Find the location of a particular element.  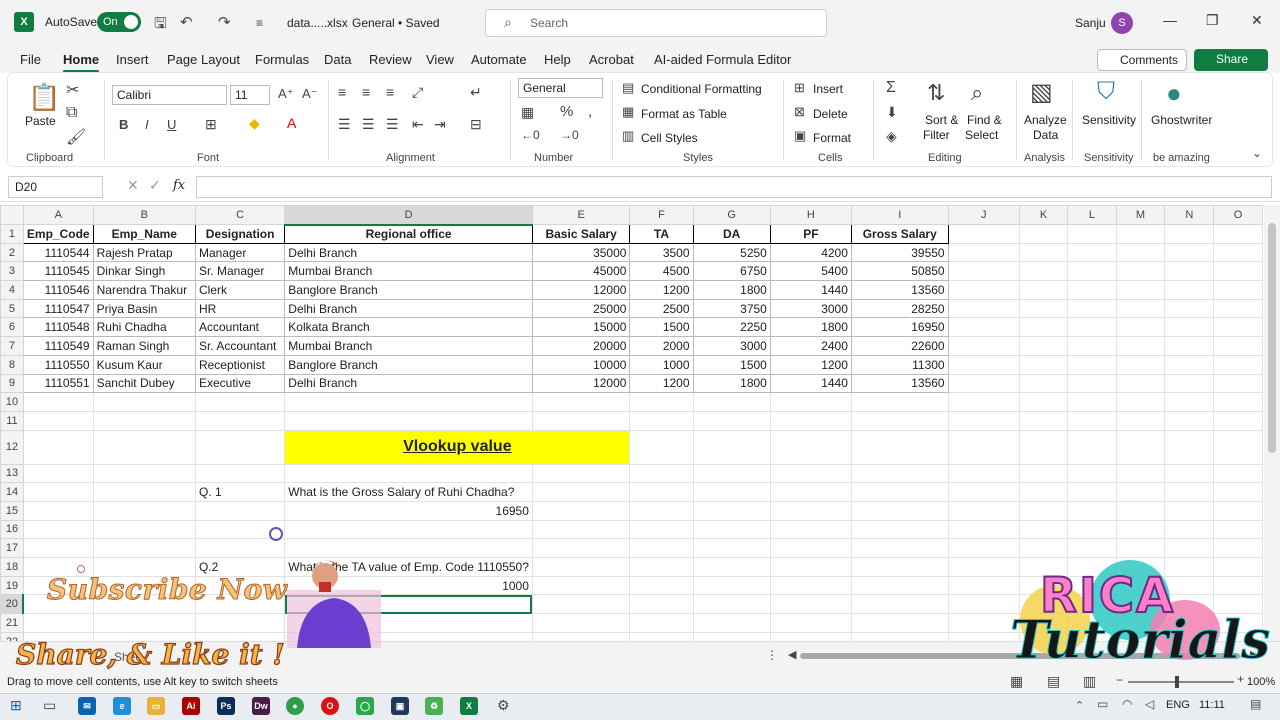

column-header: F is located at coordinates (661, 215).